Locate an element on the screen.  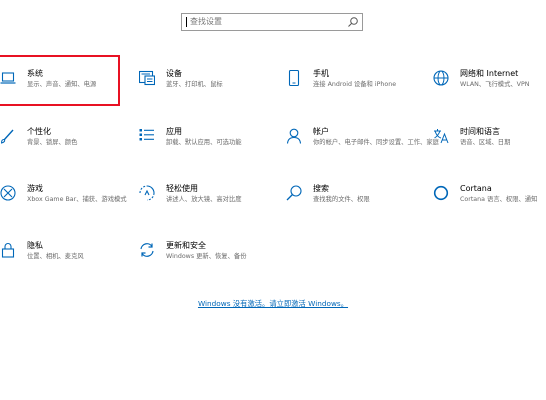
tile-title: Cortana is located at coordinates (476, 188).